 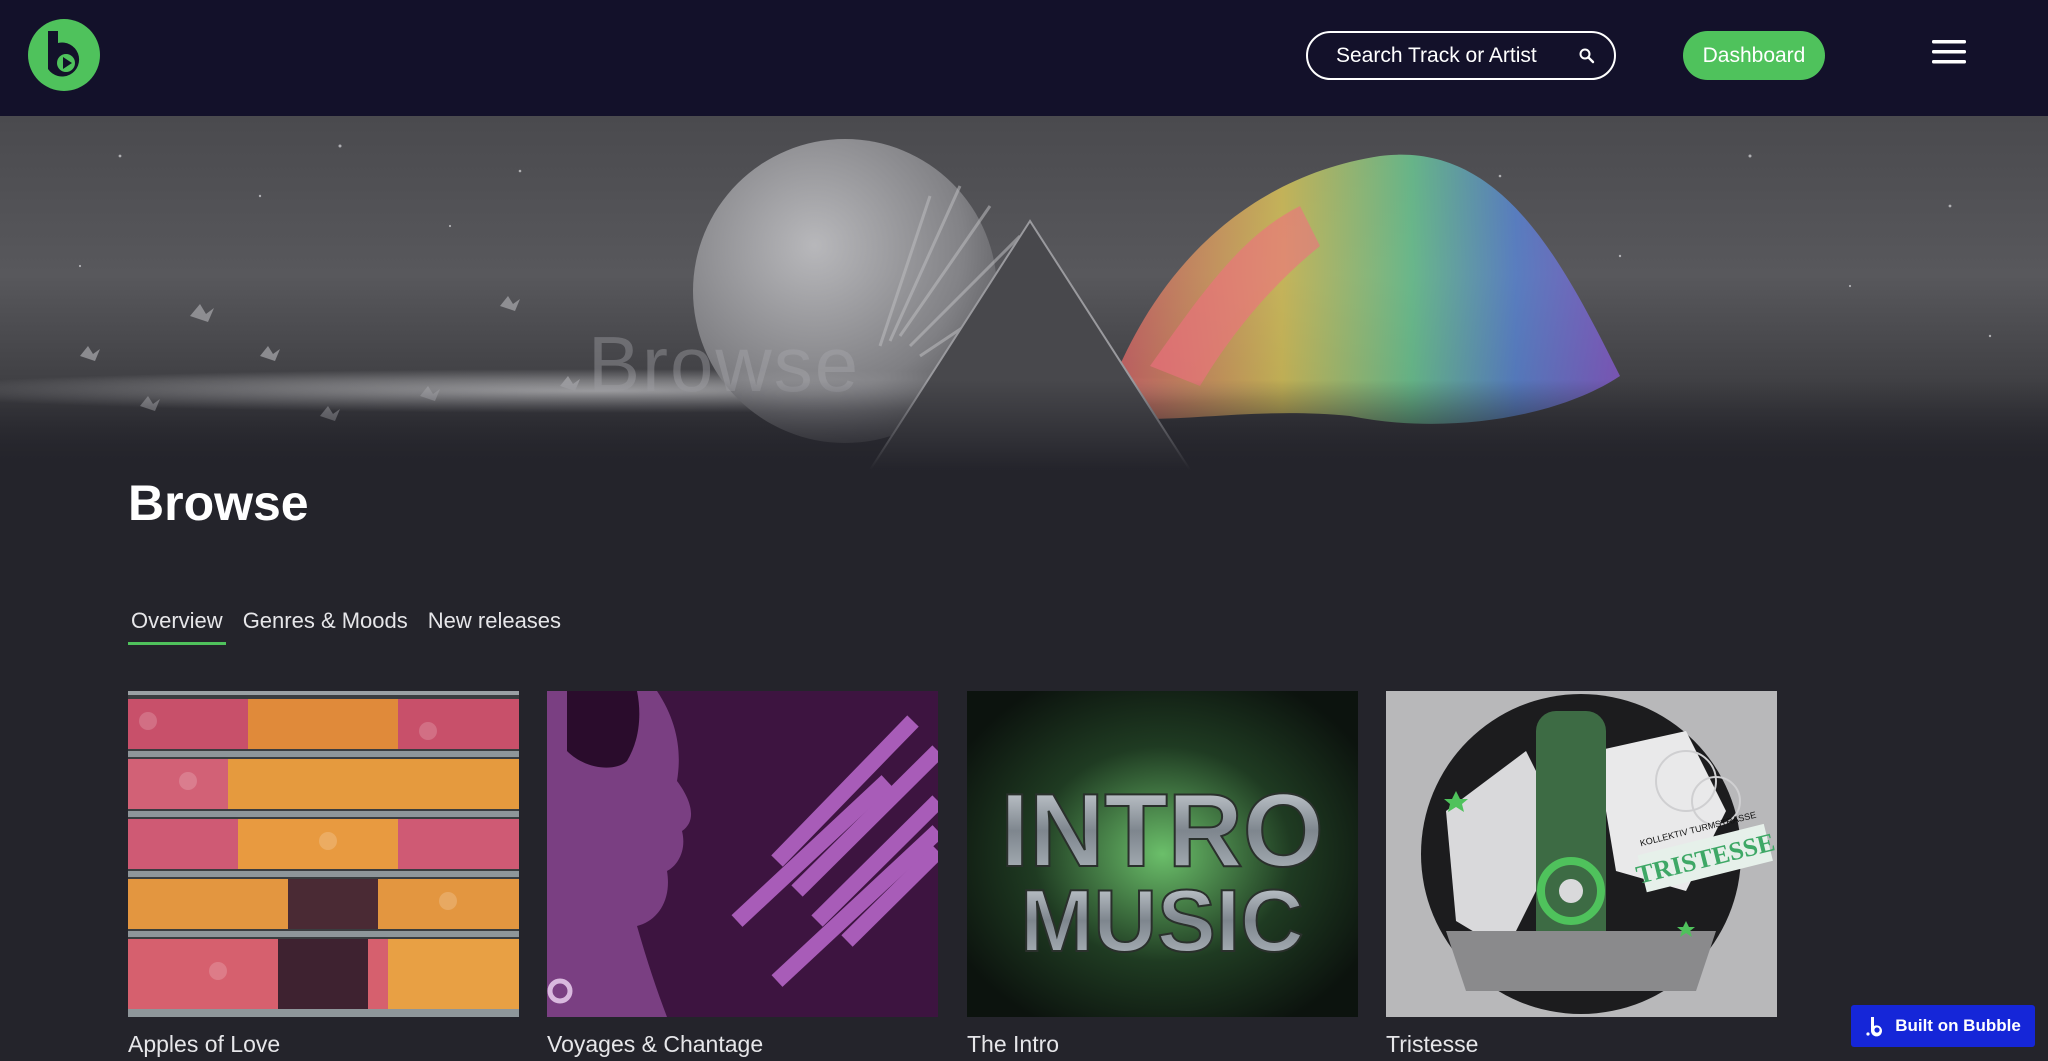 I want to click on browse-tabs: Overview Genres & Moods New releases, so click(x=353, y=625).